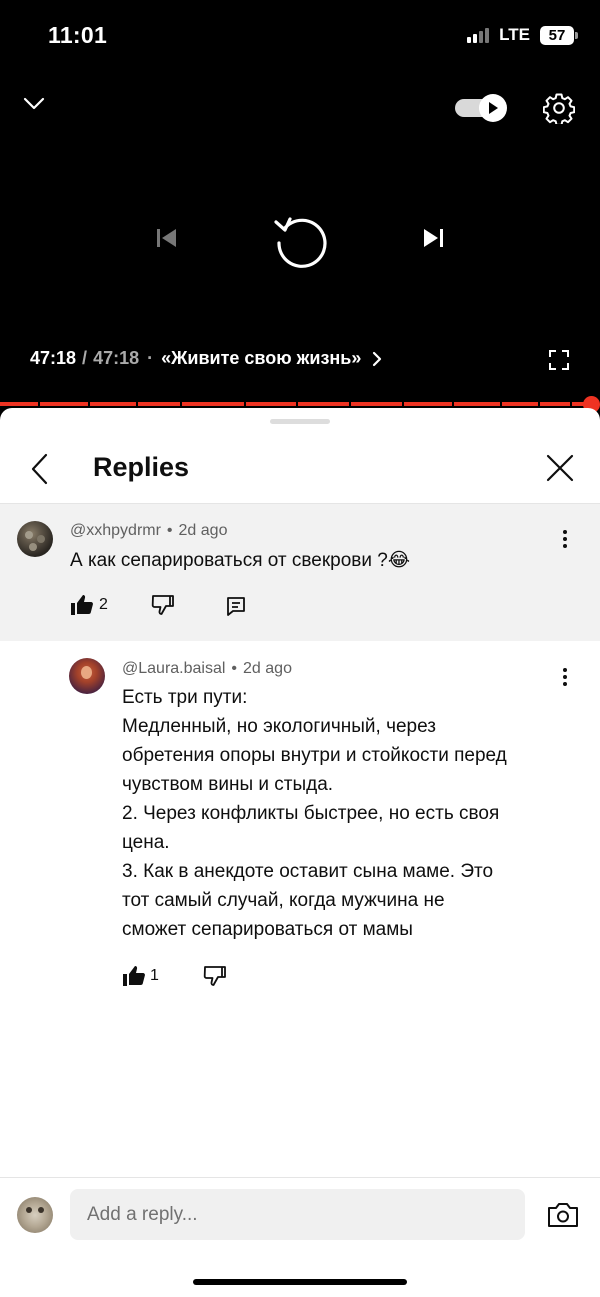 Image resolution: width=600 pixels, height=1297 pixels. What do you see at coordinates (314, 755) in the screenshot?
I see `comment-line: обретения опоры внутри и стойкости перед` at bounding box center [314, 755].